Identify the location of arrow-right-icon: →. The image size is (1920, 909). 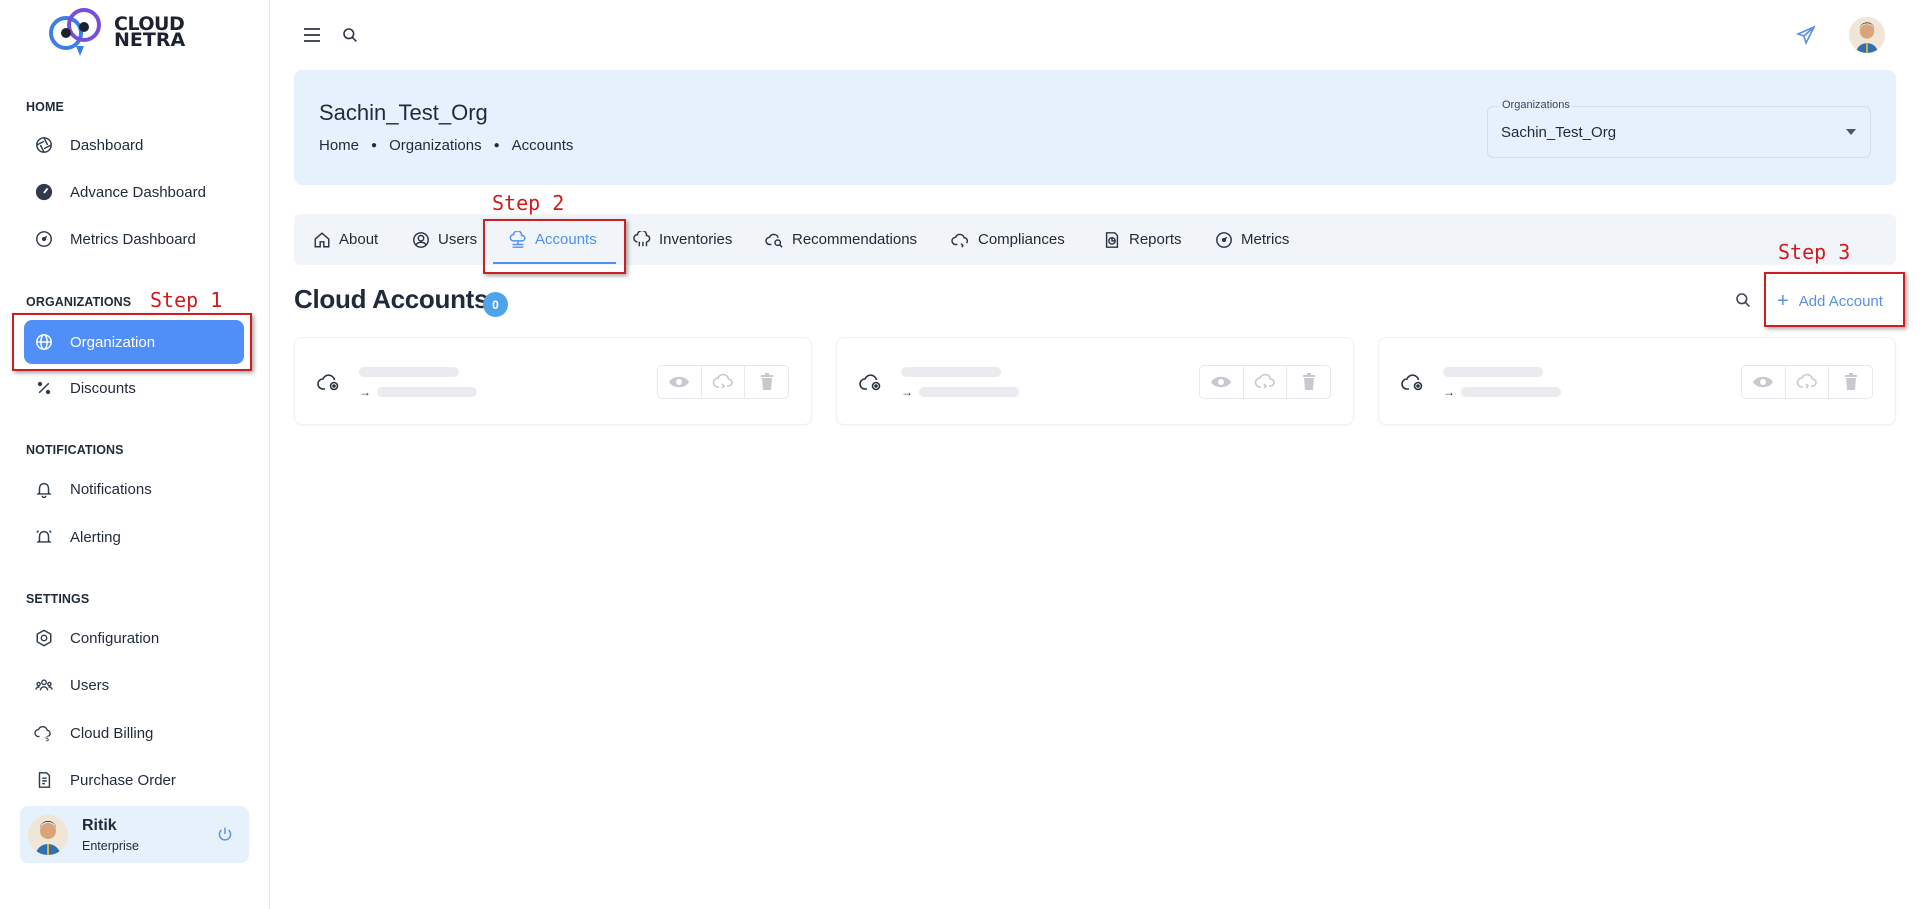
(365, 392).